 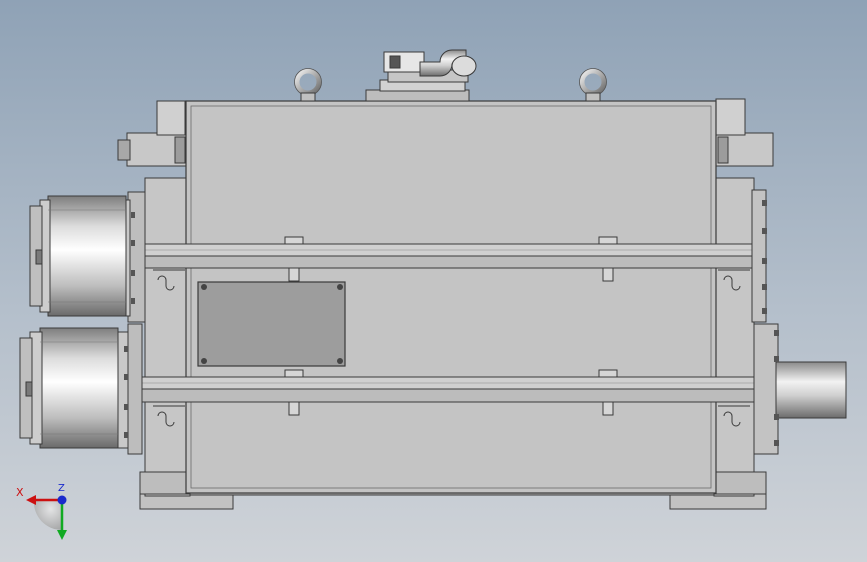 What do you see at coordinates (759, 256) in the screenshot?
I see `right-upper-flange` at bounding box center [759, 256].